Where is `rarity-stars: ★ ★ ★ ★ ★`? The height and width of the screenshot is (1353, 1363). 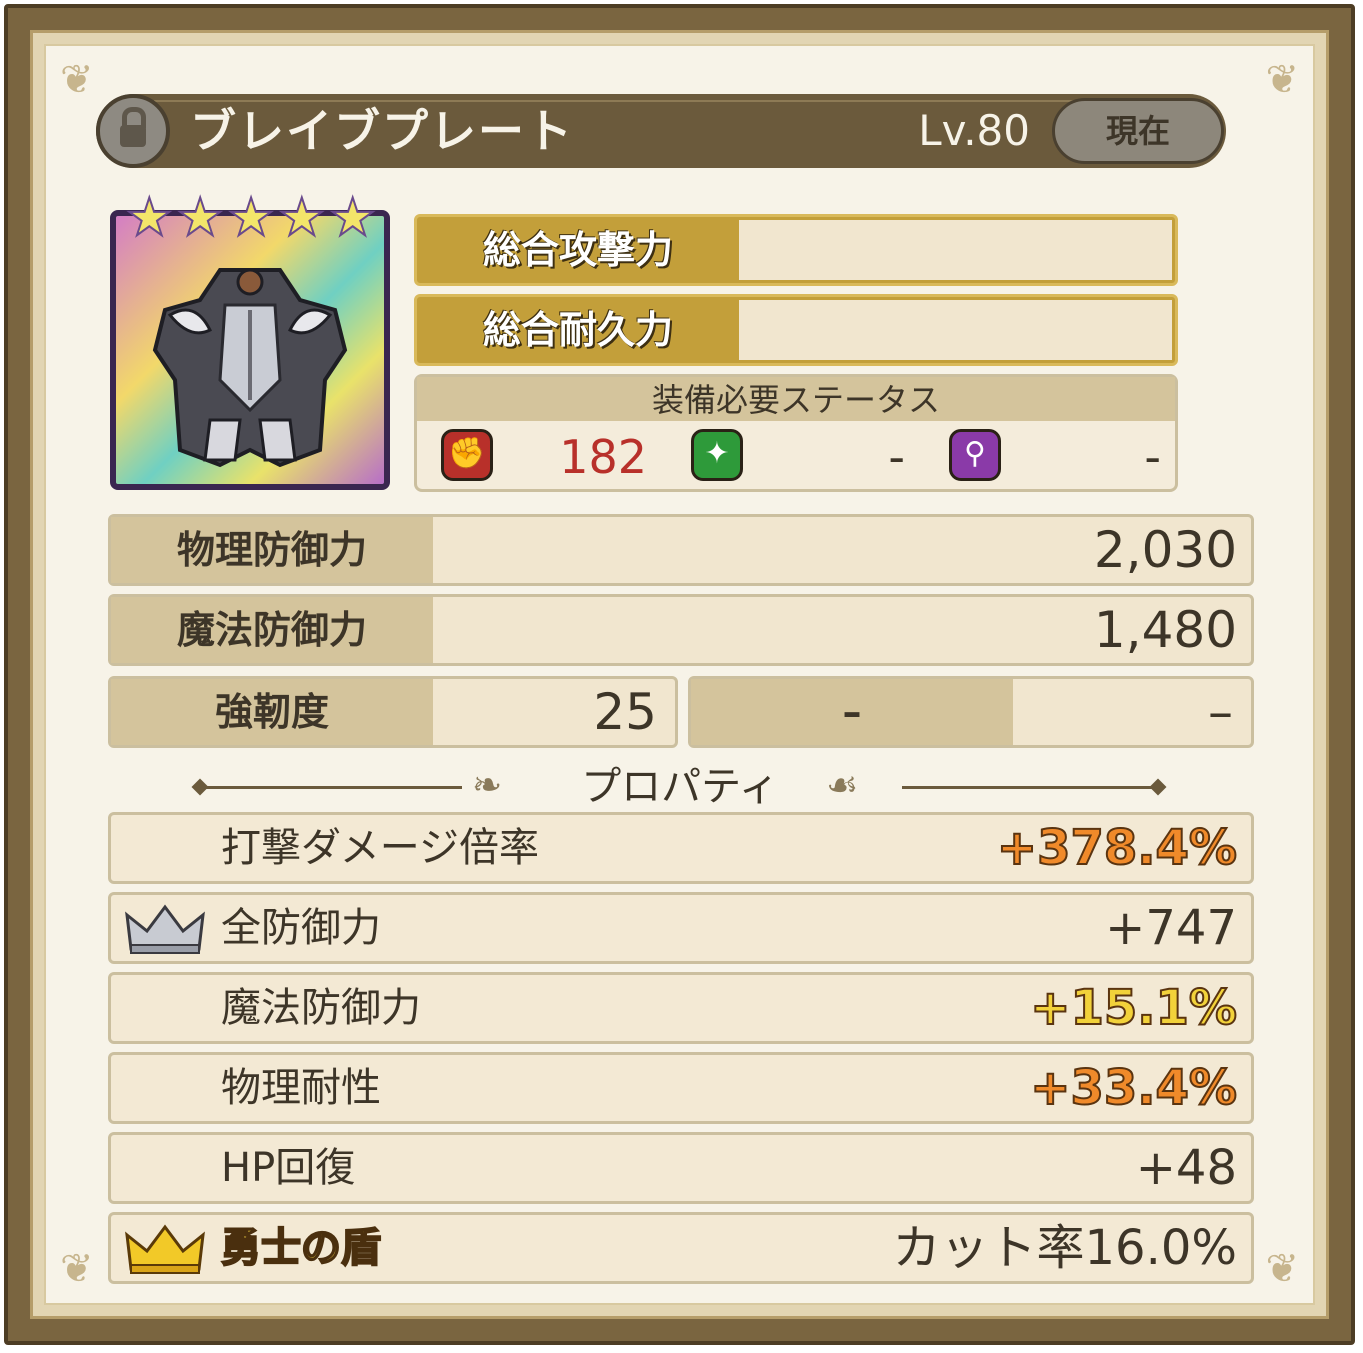
rarity-stars: ★ ★ ★ ★ ★ is located at coordinates (251, 218).